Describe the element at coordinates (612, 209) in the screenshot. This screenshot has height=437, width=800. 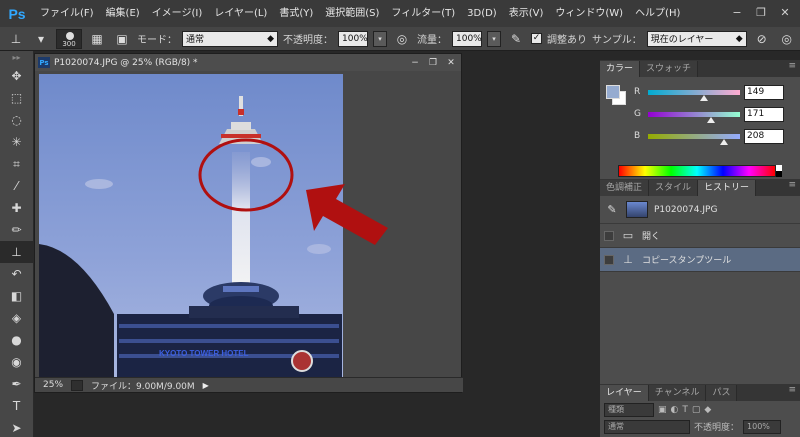
I see `history-brush-source-icon: ✎` at that location.